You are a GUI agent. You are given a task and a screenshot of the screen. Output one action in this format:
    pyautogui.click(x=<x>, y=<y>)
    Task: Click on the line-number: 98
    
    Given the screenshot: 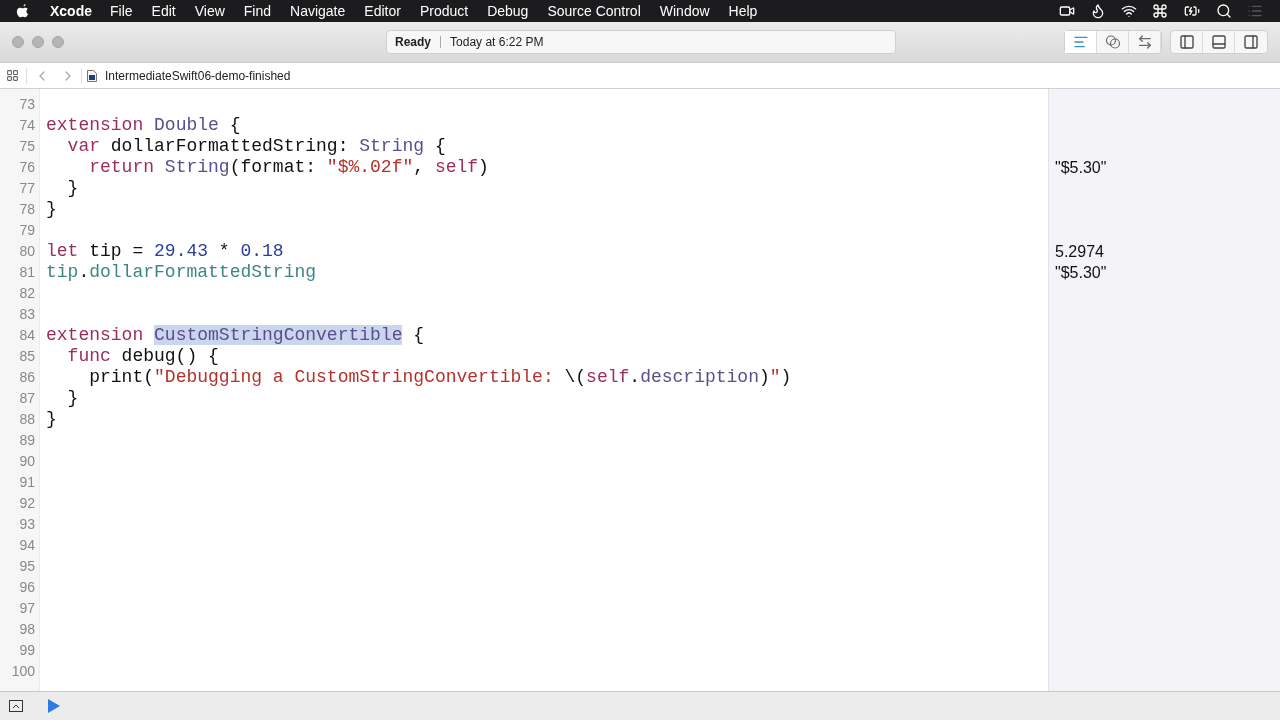 What is the action you would take?
    pyautogui.click(x=27, y=629)
    